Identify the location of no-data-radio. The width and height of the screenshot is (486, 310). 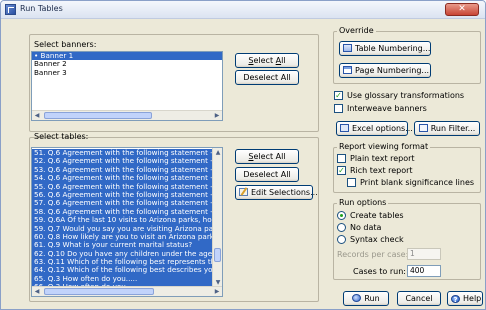
(341, 227).